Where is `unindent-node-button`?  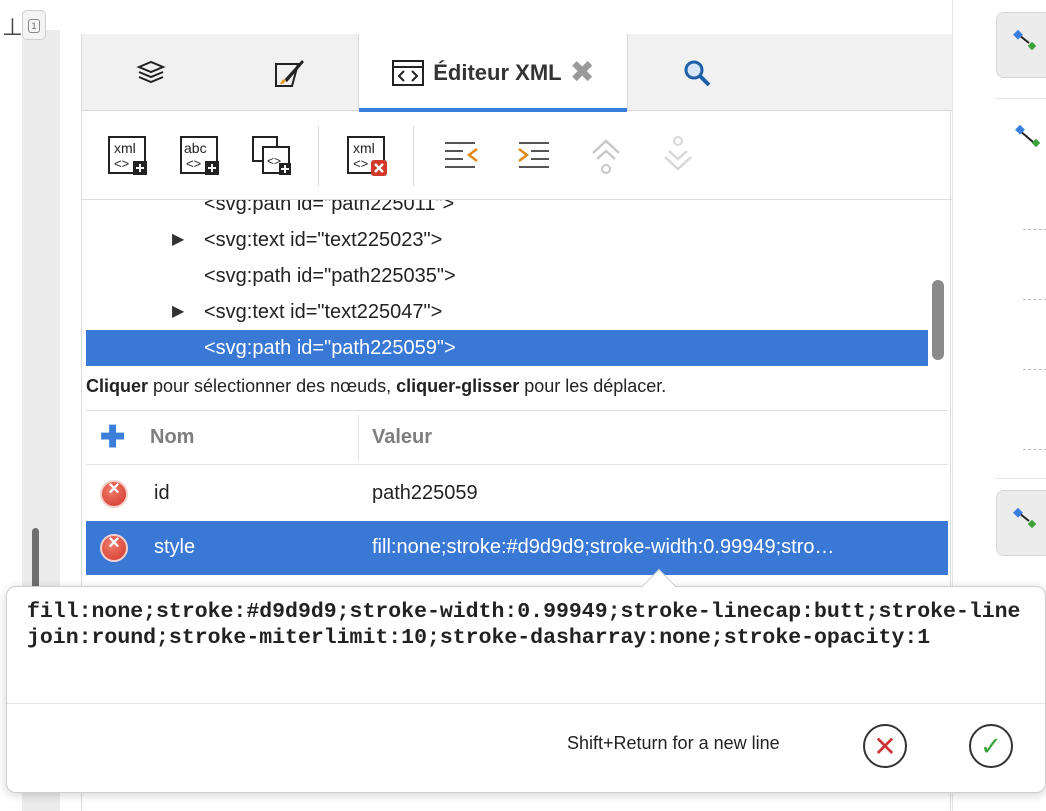
unindent-node-button is located at coordinates (462, 156).